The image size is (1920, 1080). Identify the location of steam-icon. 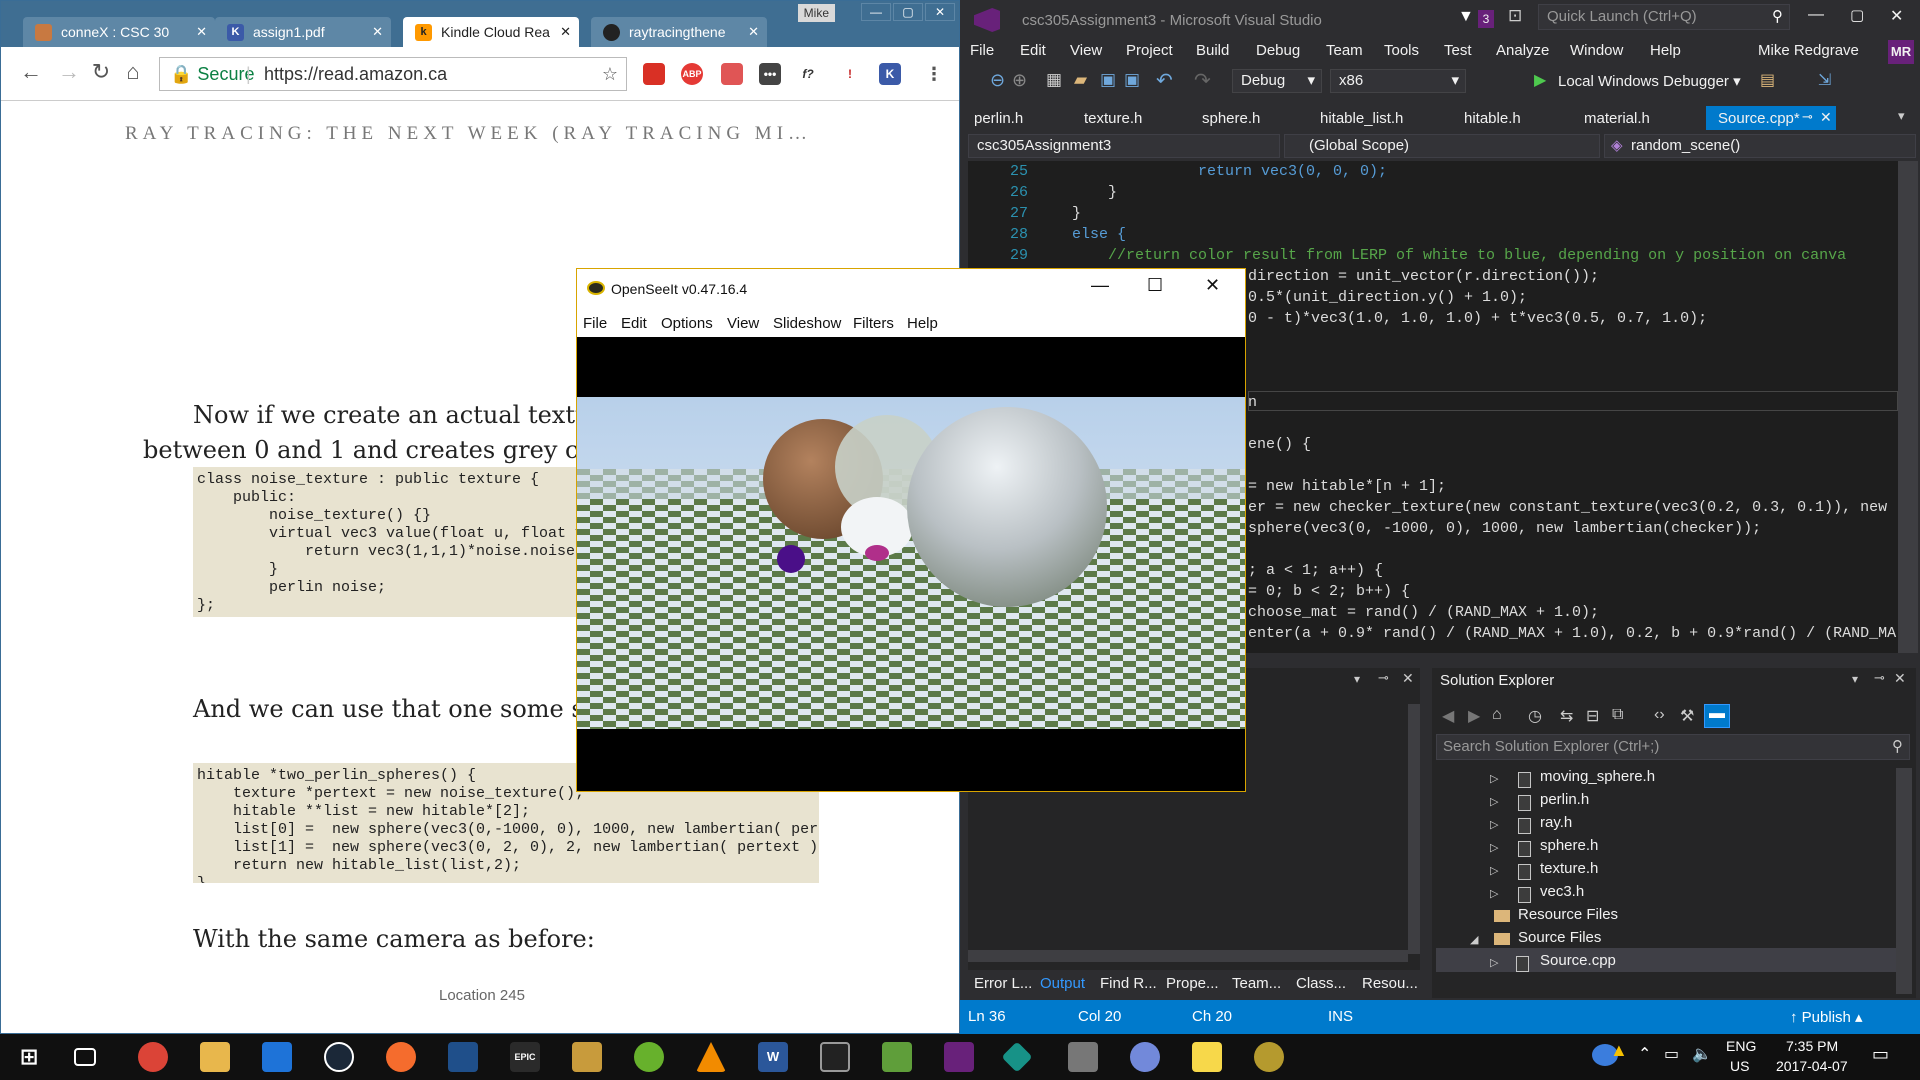
(339, 1057).